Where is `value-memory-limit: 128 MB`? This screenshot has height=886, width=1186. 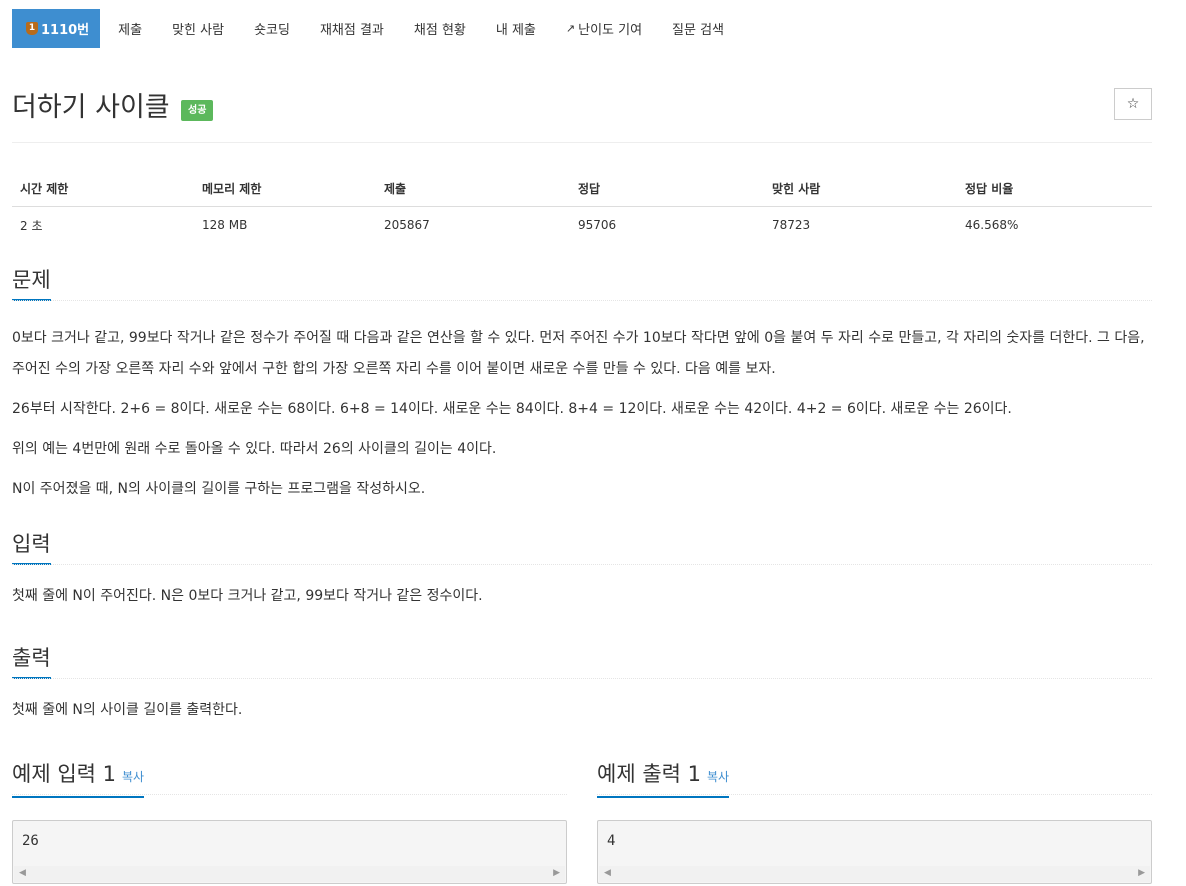 value-memory-limit: 128 MB is located at coordinates (225, 225).